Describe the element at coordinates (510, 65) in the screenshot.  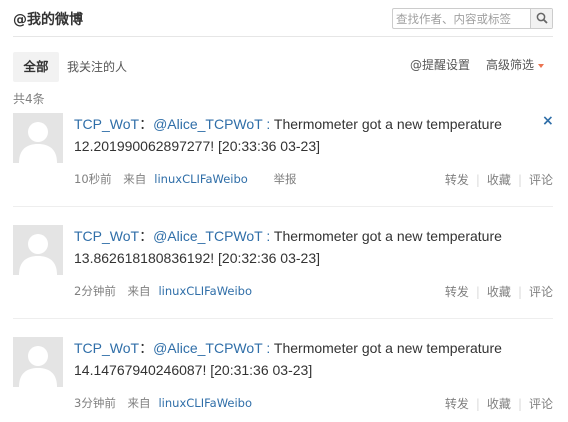
I see `advanced-filter-label: 高级筛选` at that location.